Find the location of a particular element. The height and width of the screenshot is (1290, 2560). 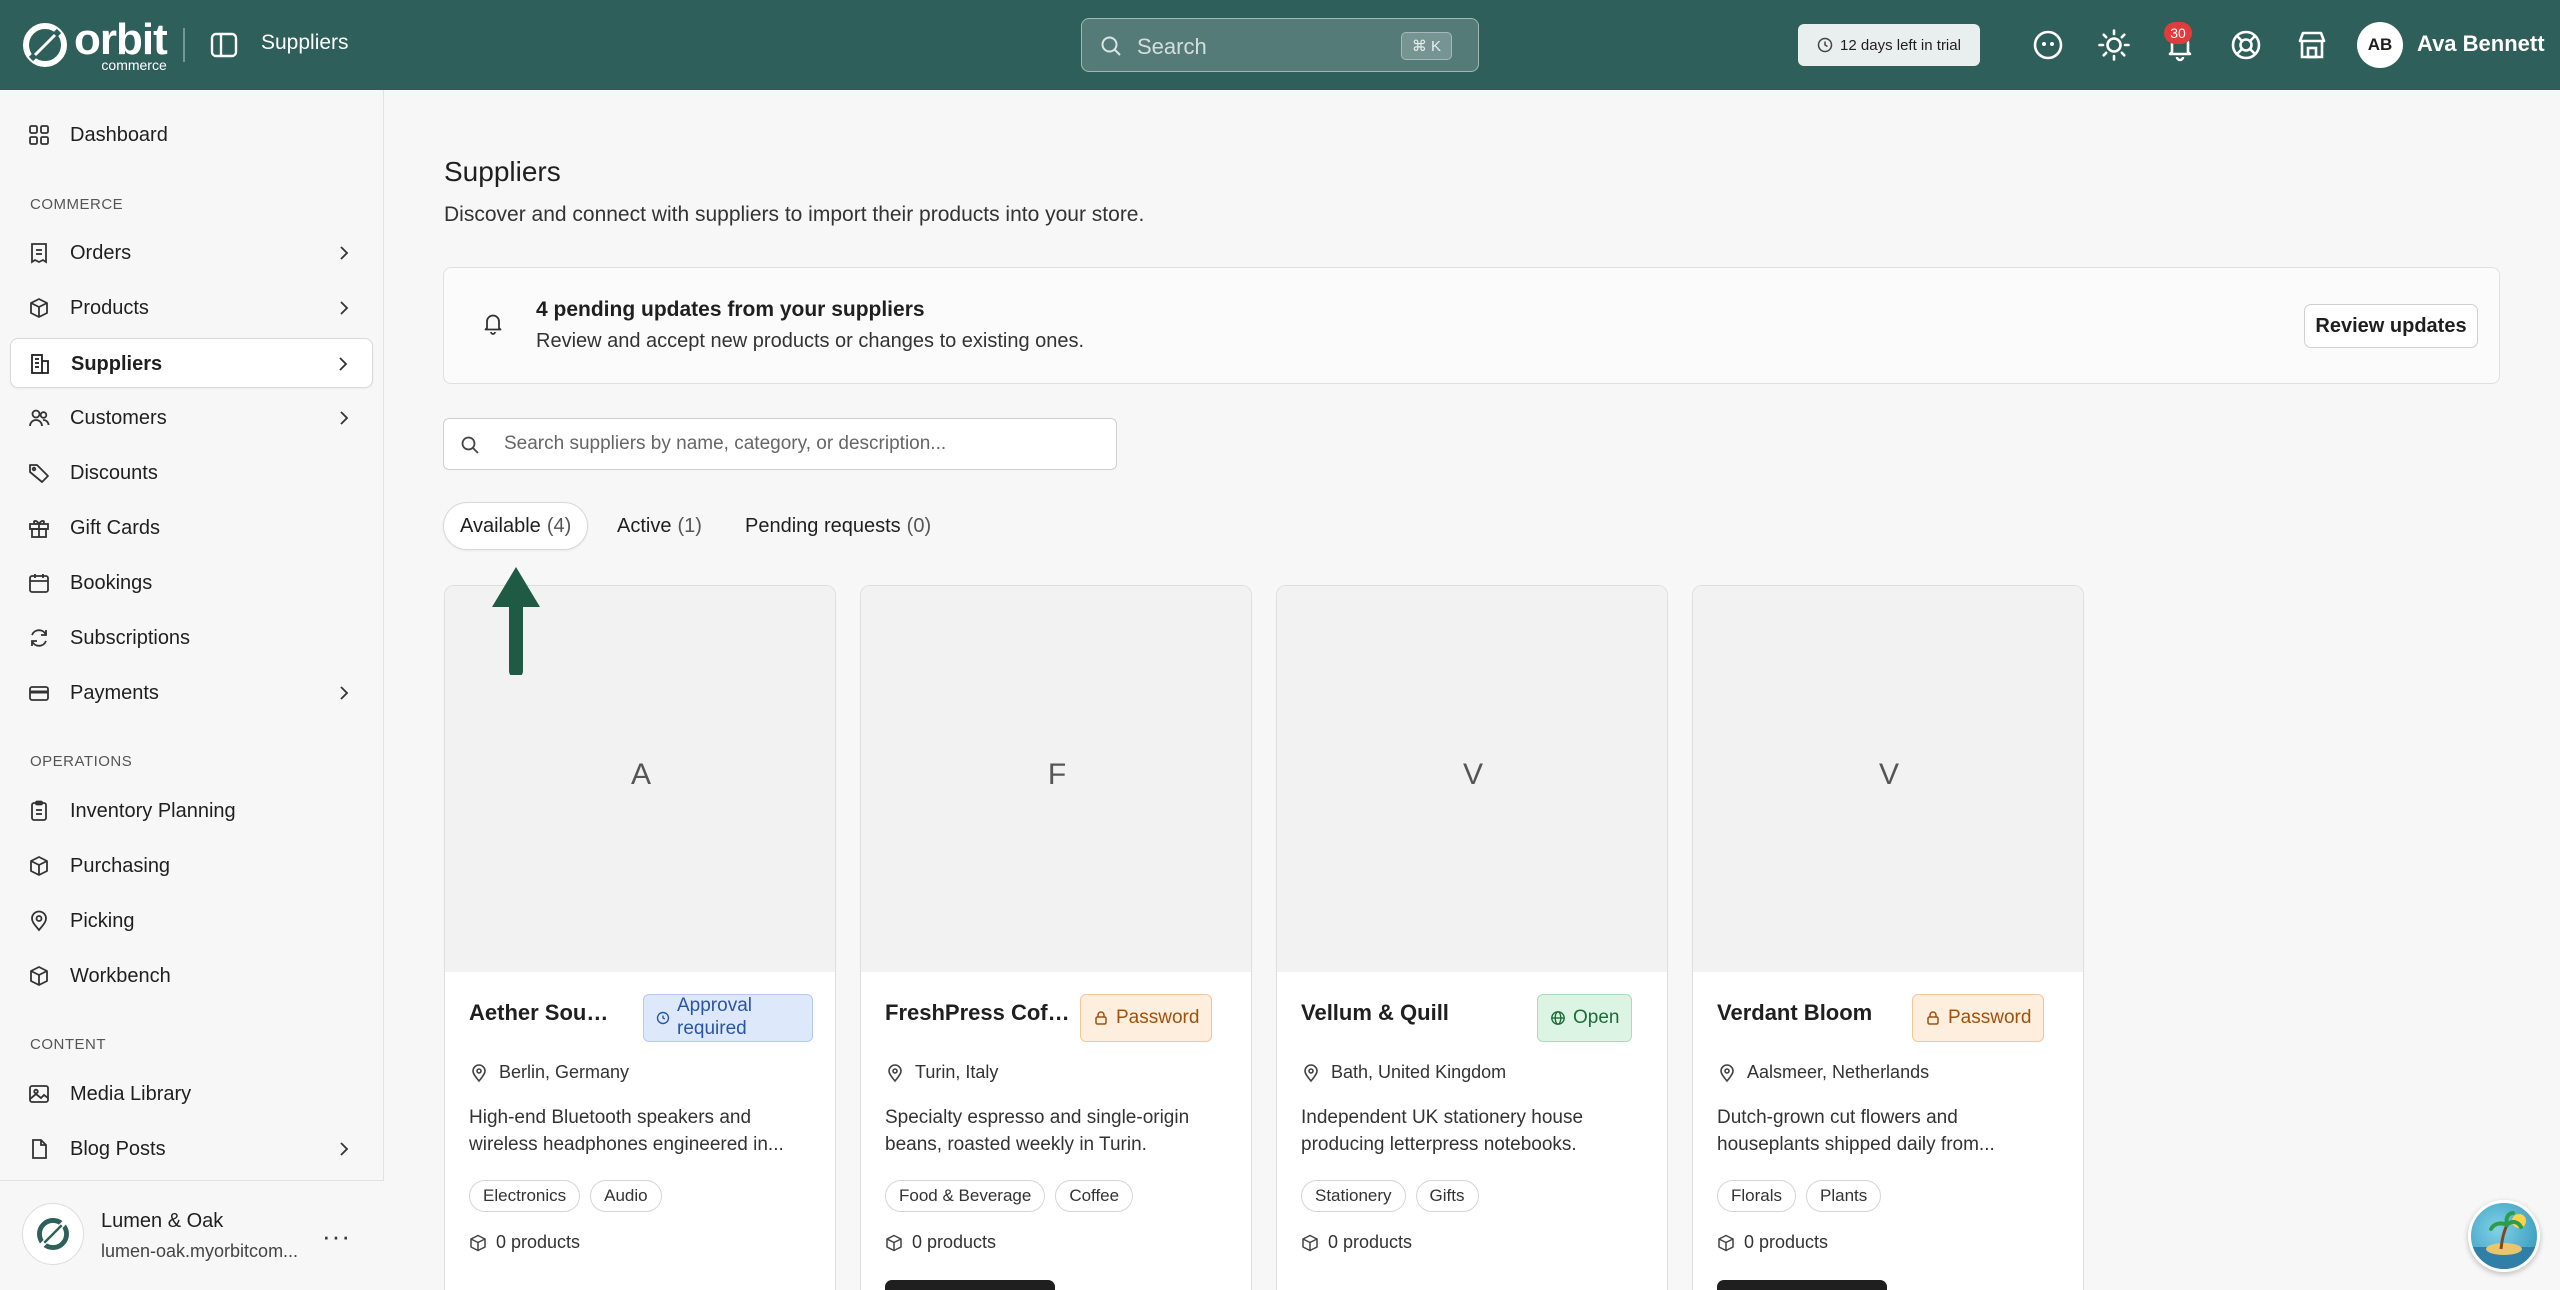

sidebar-item-picking: Picking is located at coordinates (191, 921).